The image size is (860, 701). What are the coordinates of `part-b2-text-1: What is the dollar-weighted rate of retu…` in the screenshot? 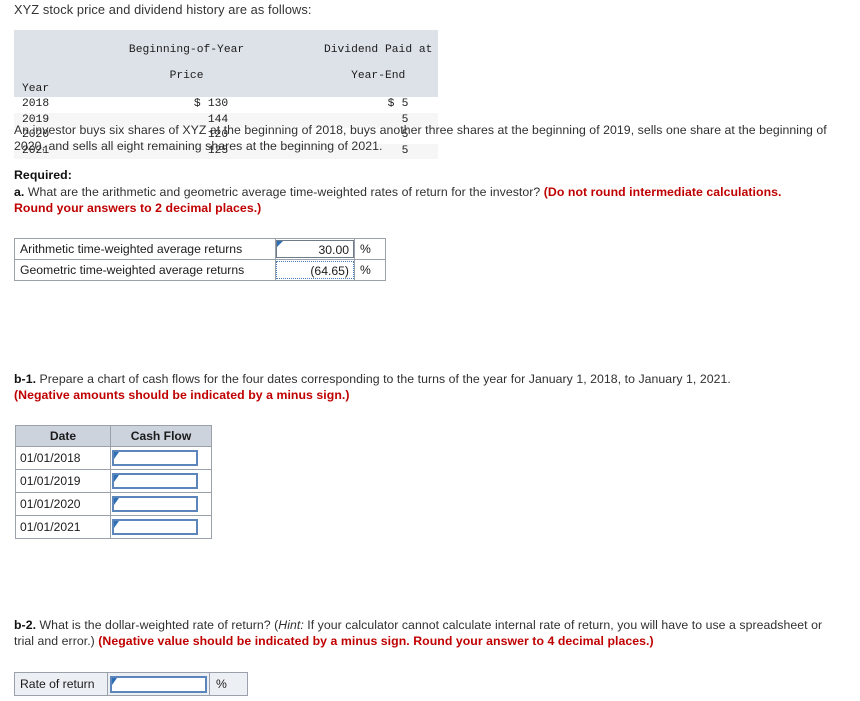 It's located at (157, 625).